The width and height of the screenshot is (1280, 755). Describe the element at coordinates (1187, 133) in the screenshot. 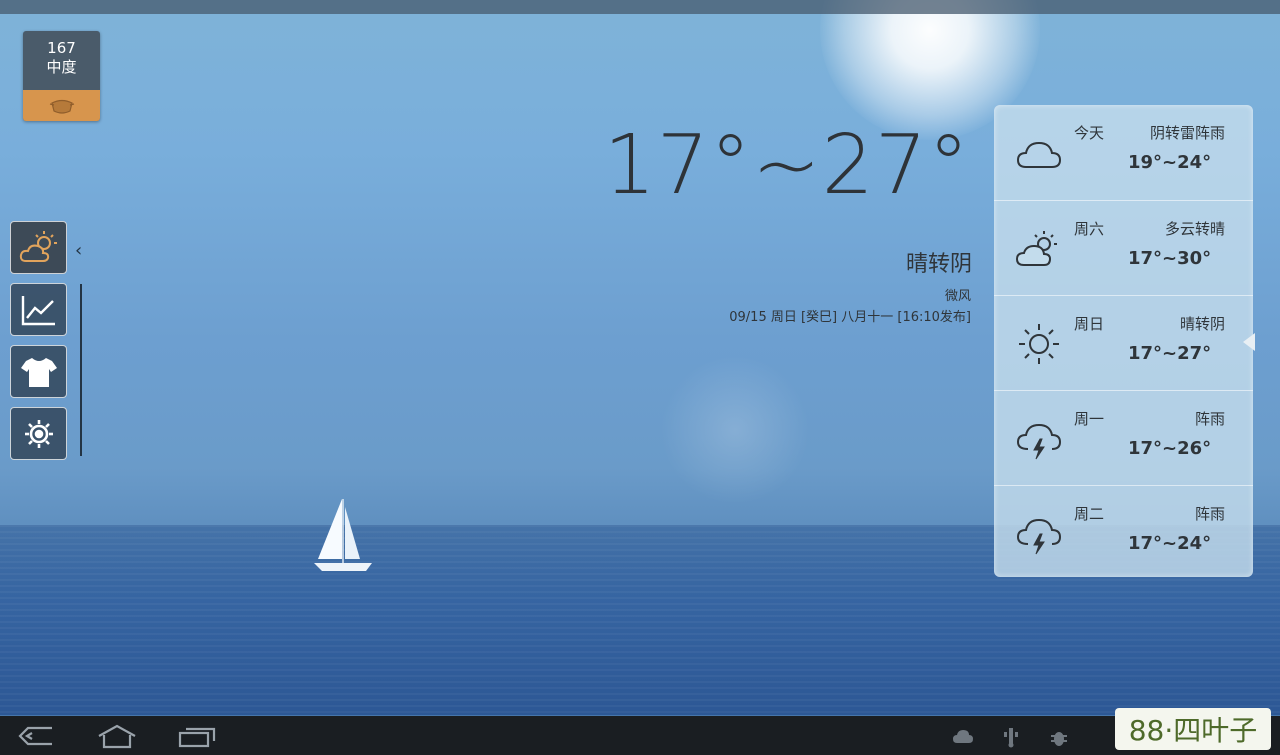

I see `forecast-condition: 阴转雷阵雨` at that location.